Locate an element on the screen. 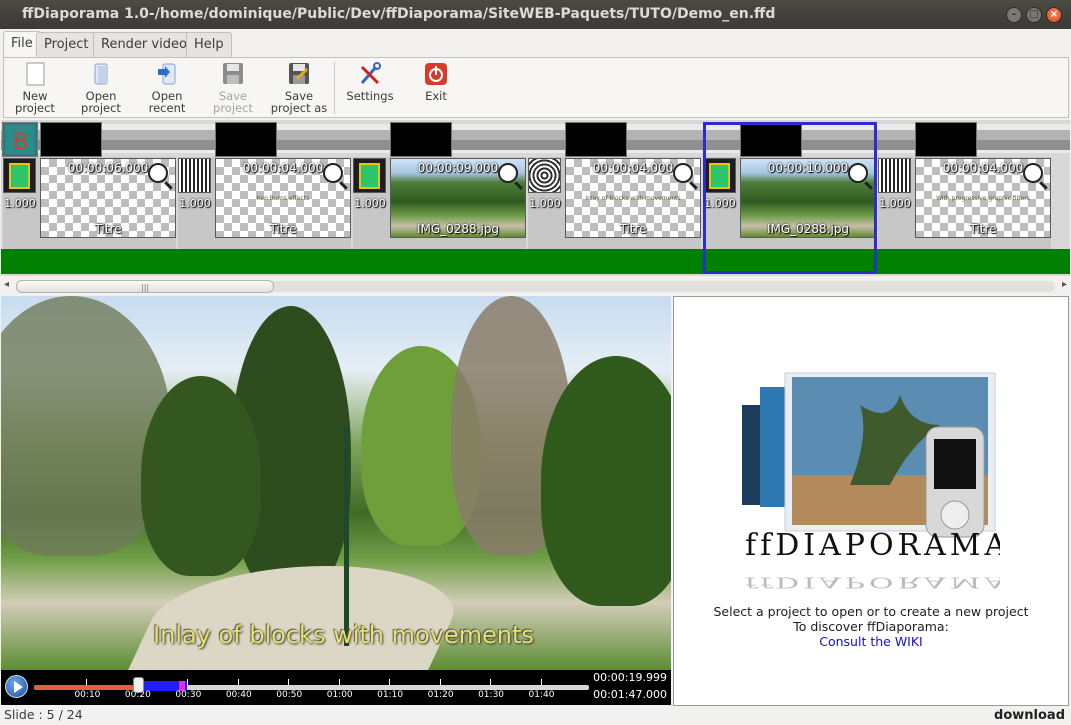 The height and width of the screenshot is (725, 1071). new-project-button: New project is located at coordinates (35, 87).